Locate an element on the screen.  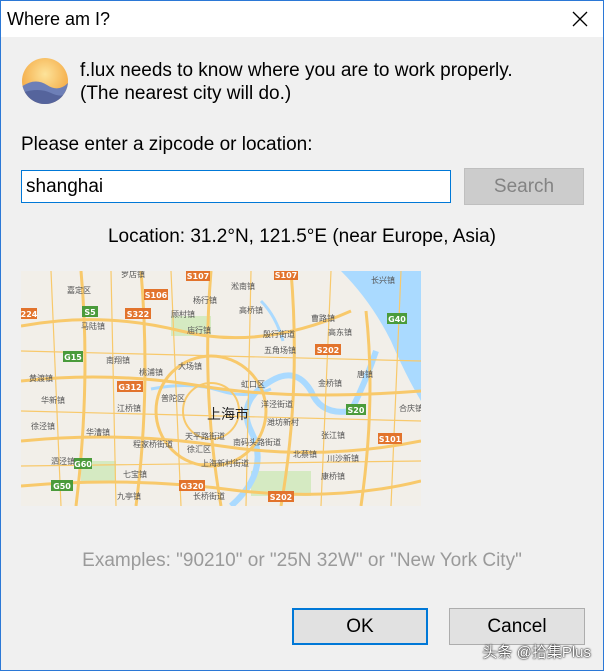
title-bar: Where am I? is located at coordinates (302, 19).